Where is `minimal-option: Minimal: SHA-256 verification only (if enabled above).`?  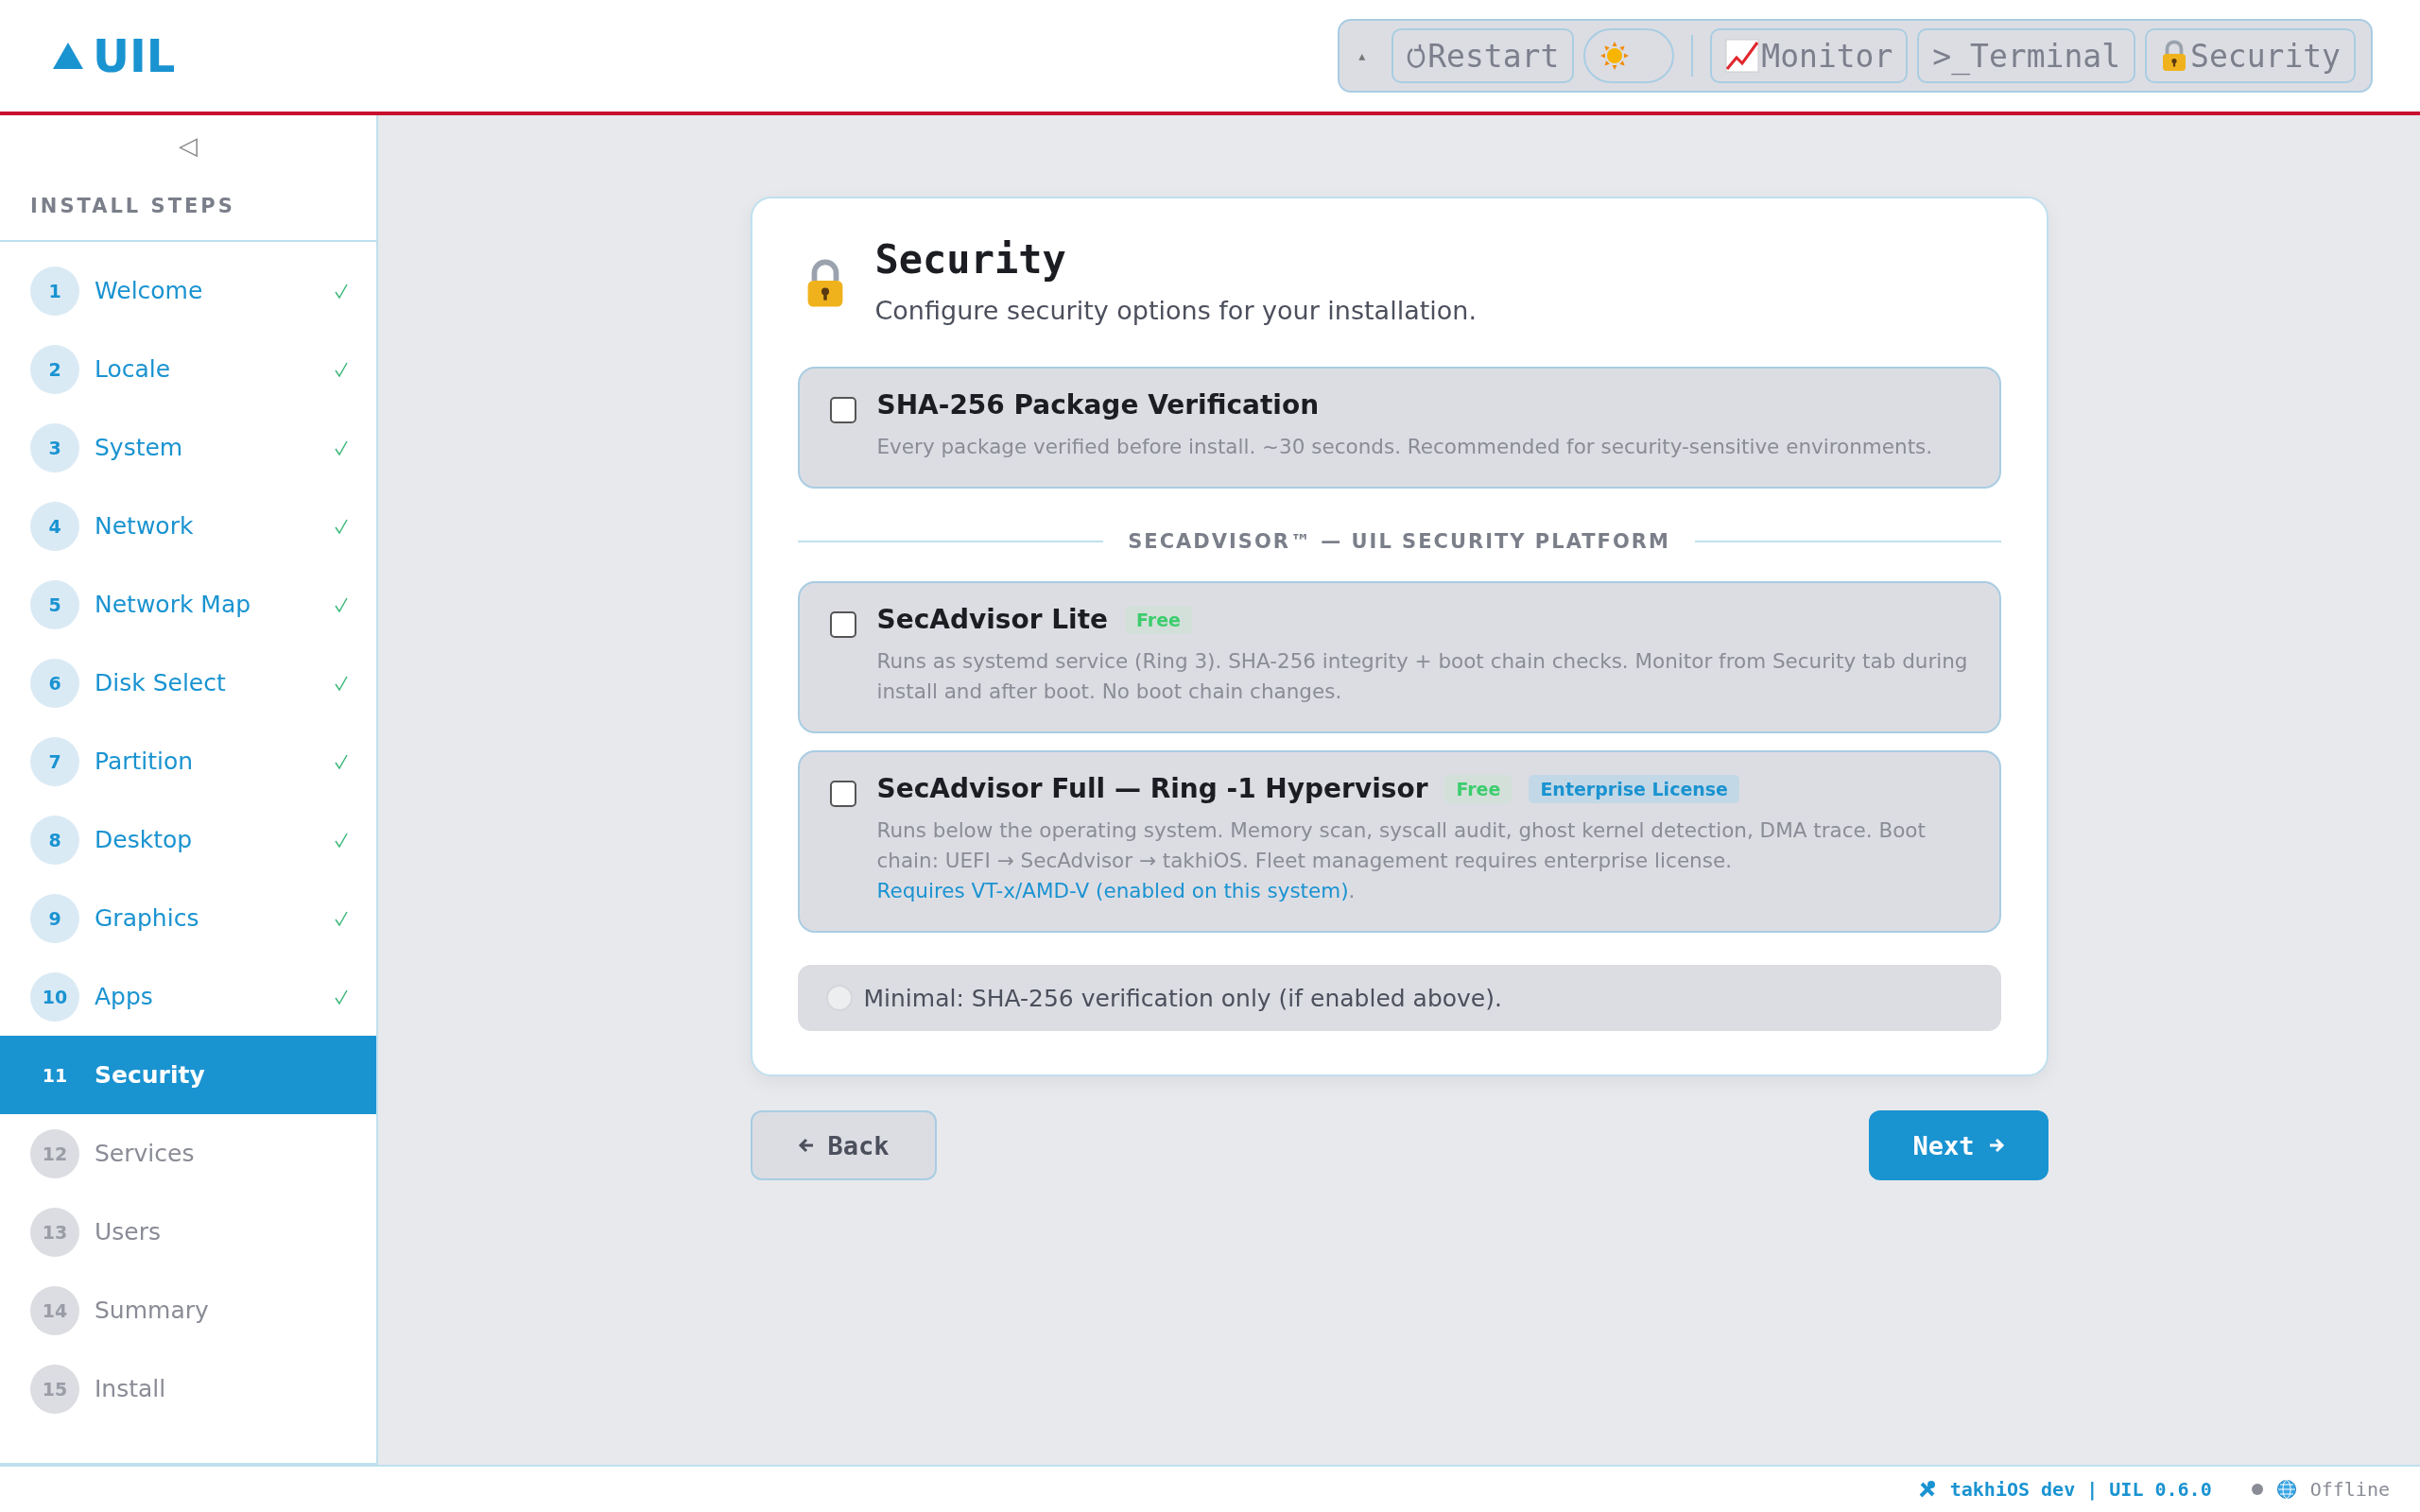 minimal-option: Minimal: SHA-256 verification only (if enabled above). is located at coordinates (1399, 998).